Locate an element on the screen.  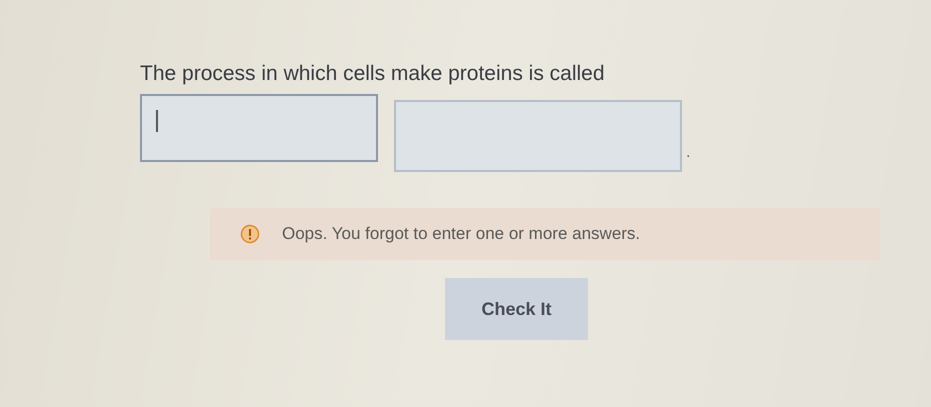
period: . is located at coordinates (688, 153).